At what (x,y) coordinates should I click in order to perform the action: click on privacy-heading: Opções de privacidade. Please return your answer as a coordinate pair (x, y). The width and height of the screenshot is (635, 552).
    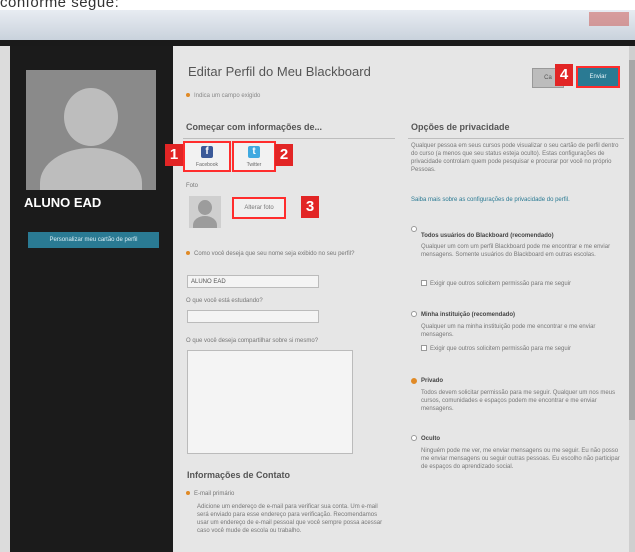
    Looking at the image, I should click on (460, 127).